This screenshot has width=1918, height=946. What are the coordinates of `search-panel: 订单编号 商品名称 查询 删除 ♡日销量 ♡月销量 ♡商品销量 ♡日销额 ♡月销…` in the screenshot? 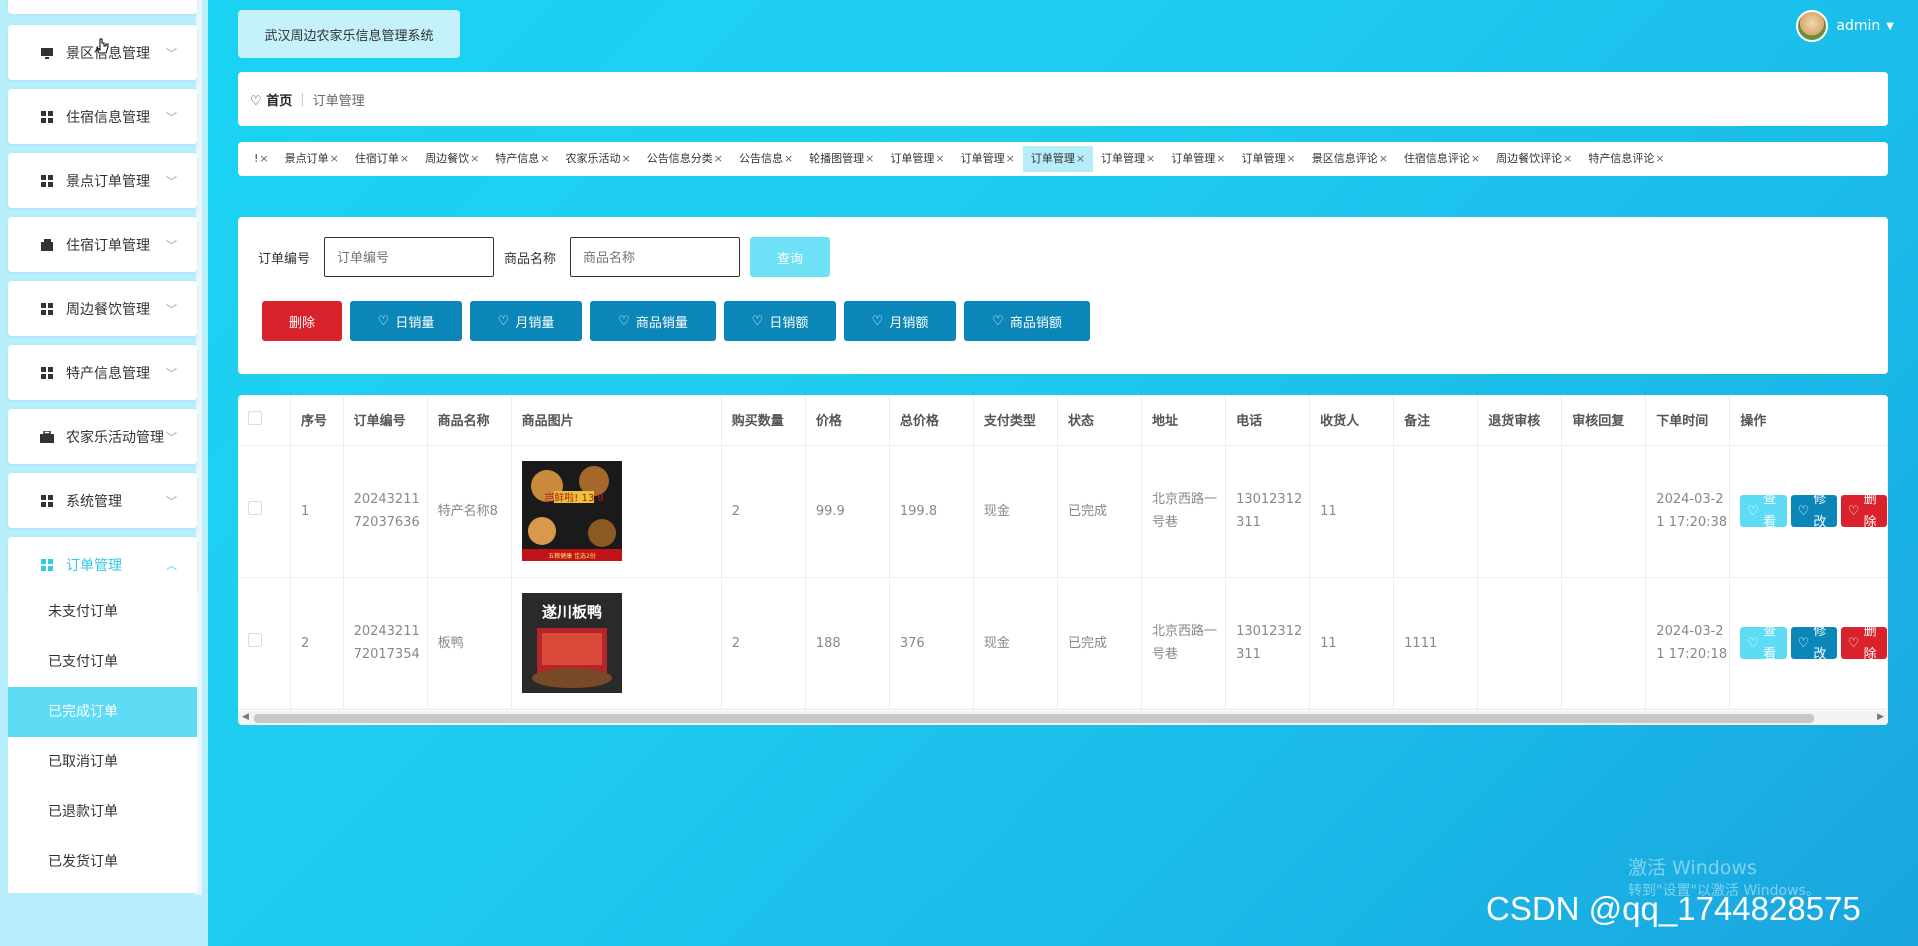 It's located at (1063, 295).